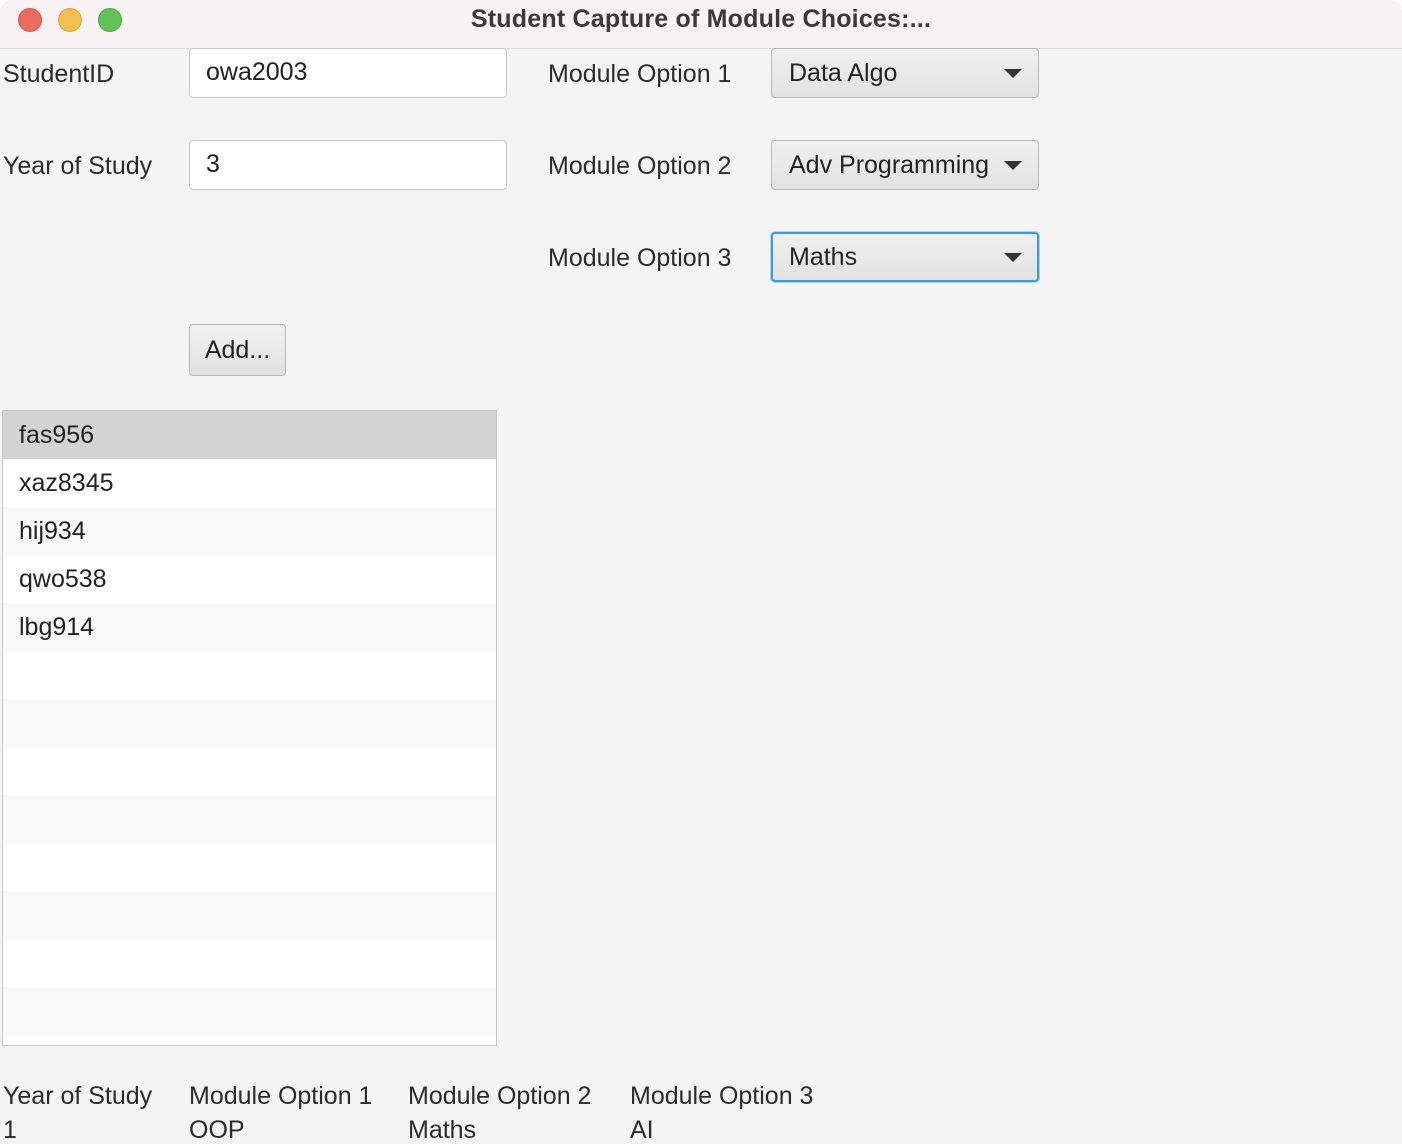  Describe the element at coordinates (843, 73) in the screenshot. I see `module-option-1-value: Data Algo` at that location.